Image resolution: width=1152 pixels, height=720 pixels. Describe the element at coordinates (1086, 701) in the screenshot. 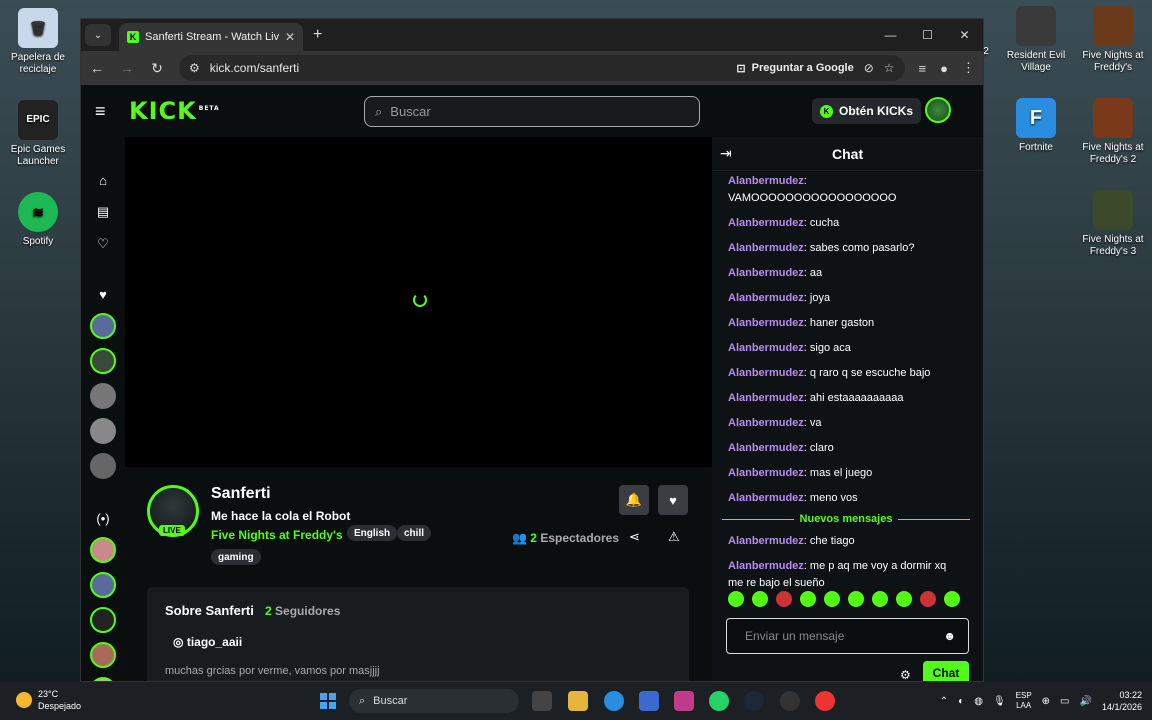

I see `volume-icon: 🔊` at that location.